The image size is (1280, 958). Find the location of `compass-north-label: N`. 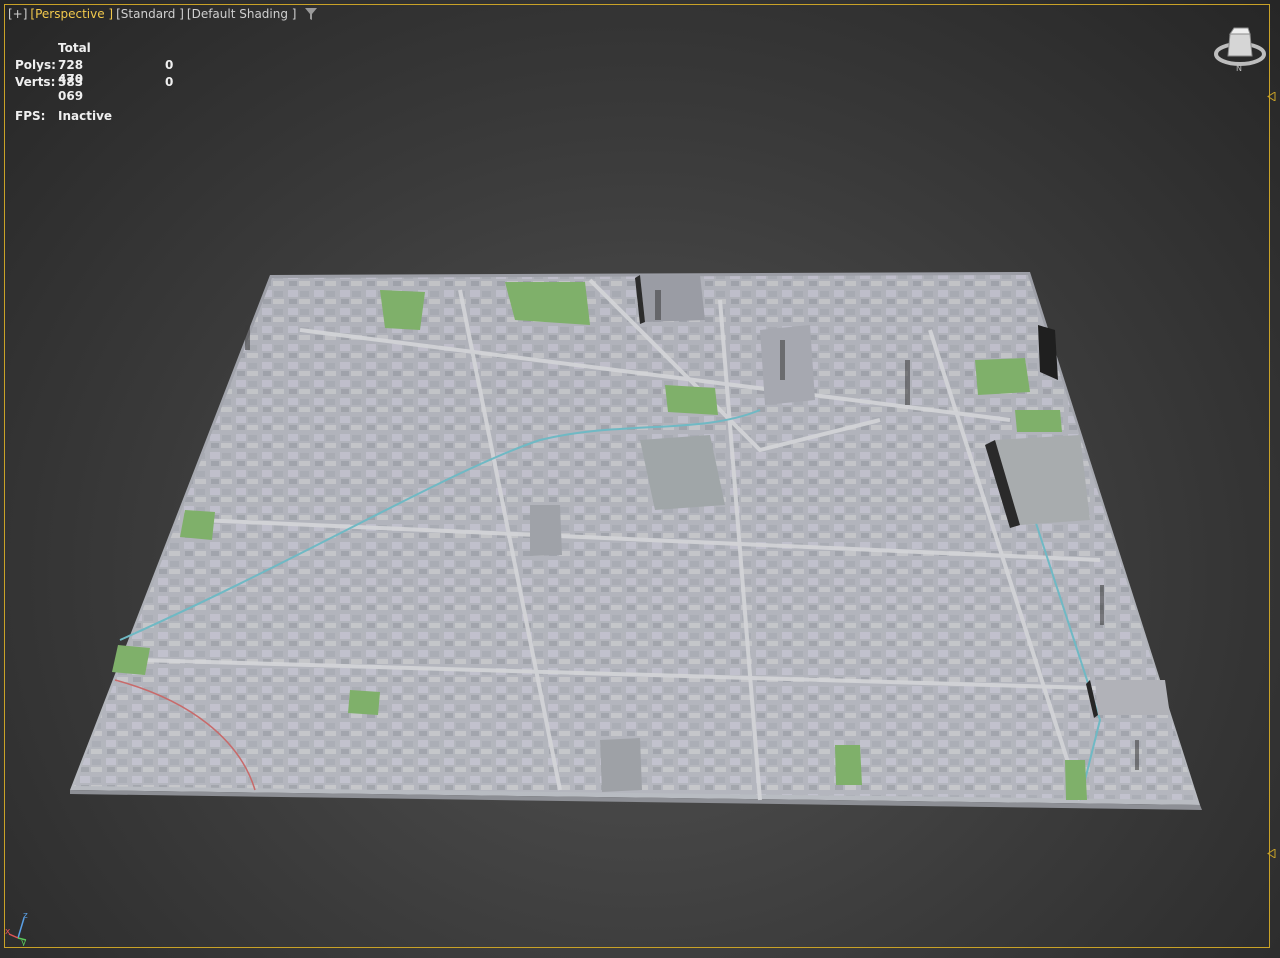

compass-north-label: N is located at coordinates (1239, 68).